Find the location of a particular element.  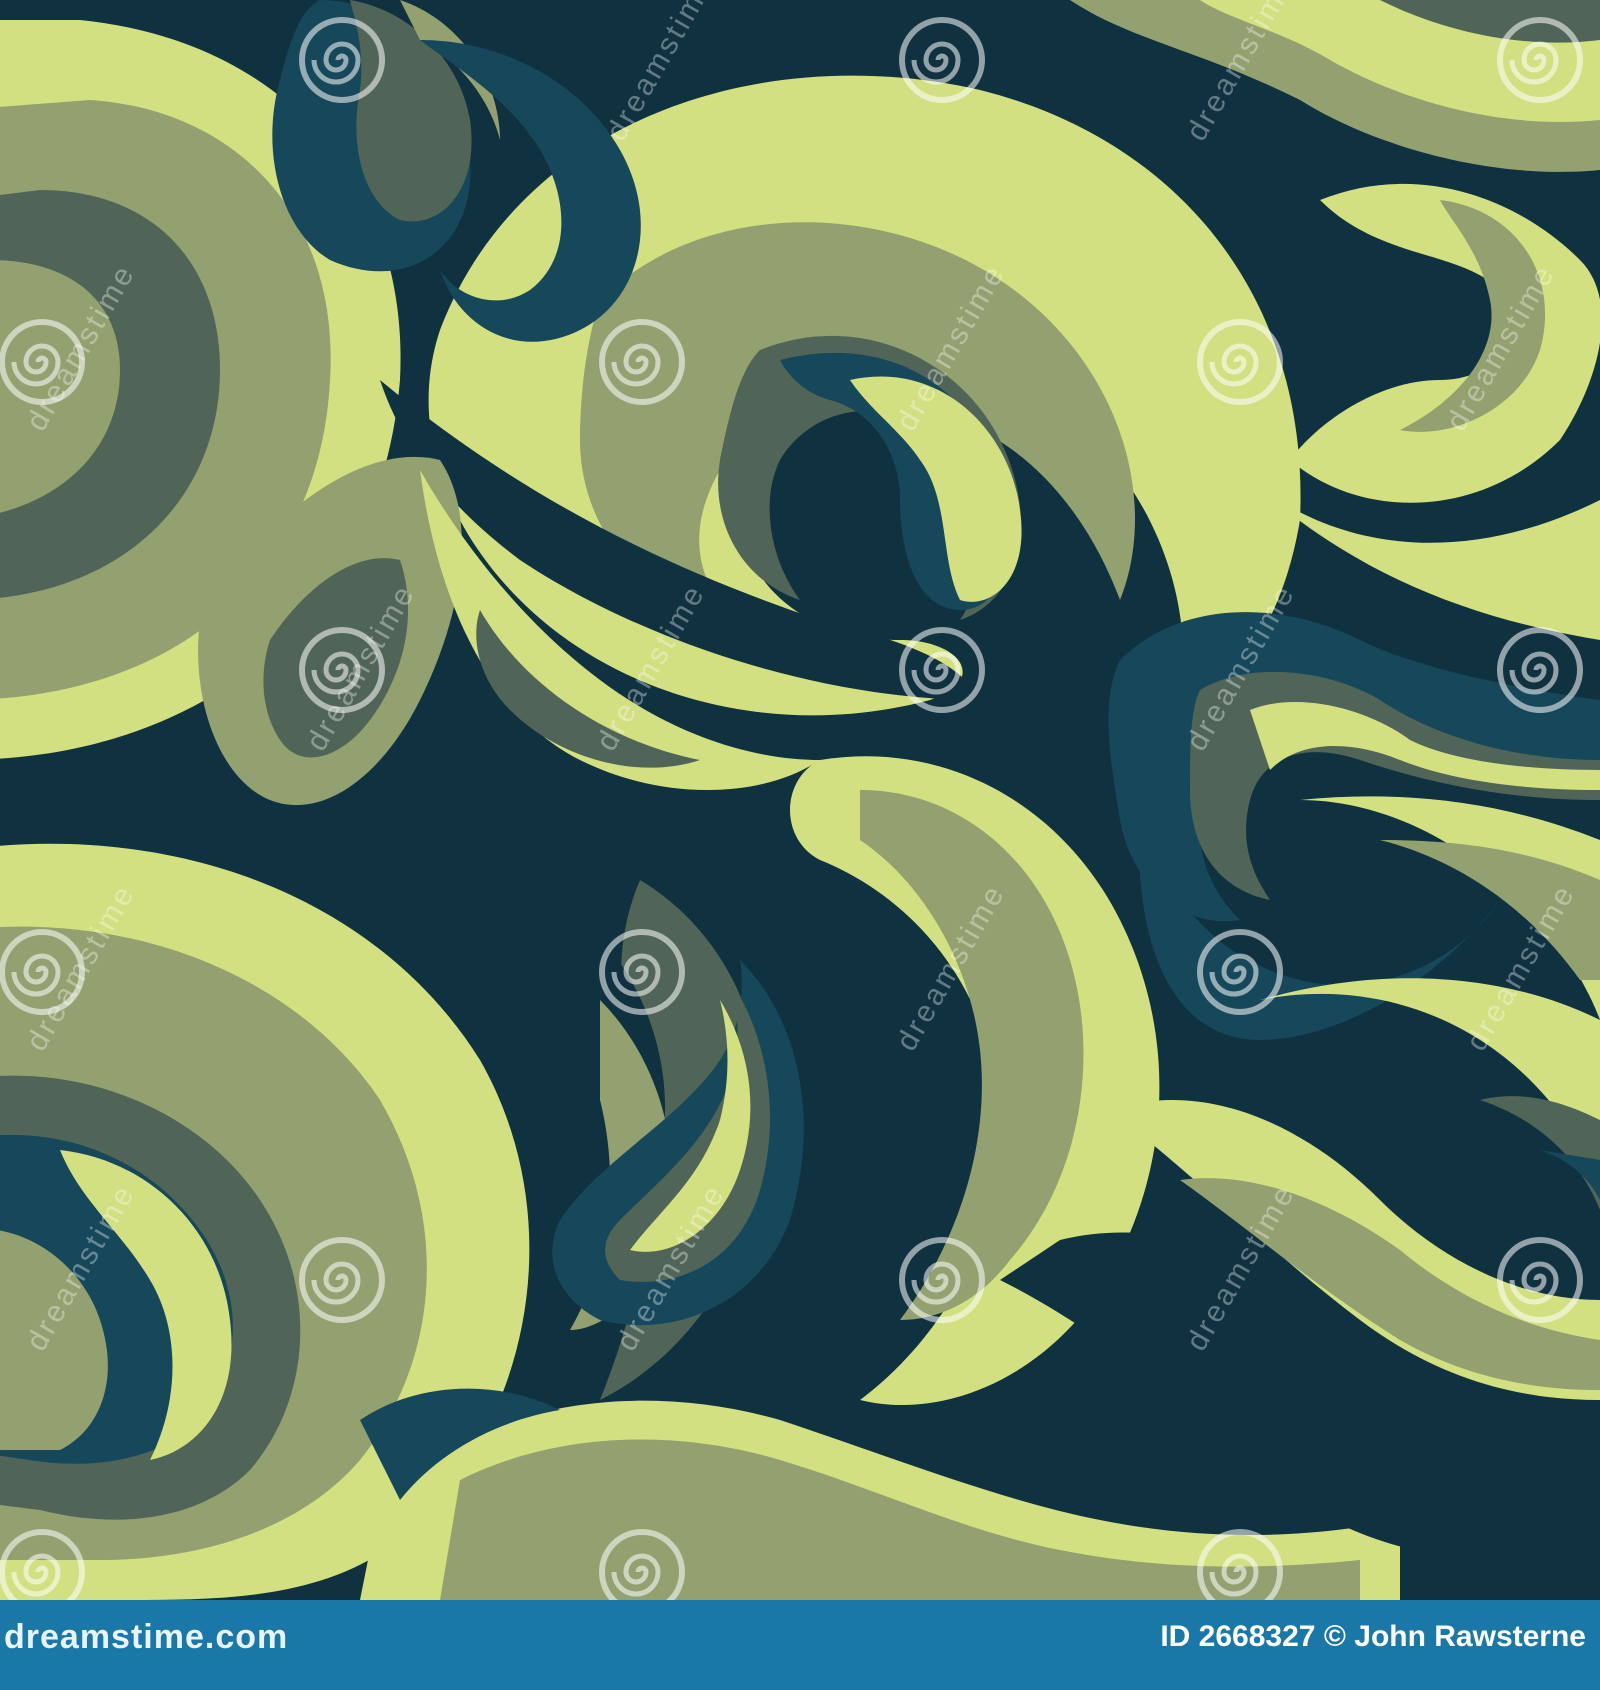

dreamstime-logo: dreamstime.com is located at coordinates (146, 1637).